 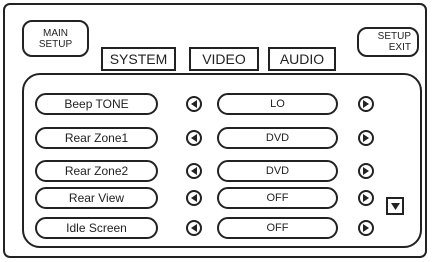 I want to click on setting-label-button: Rear Zone2, so click(x=96, y=171).